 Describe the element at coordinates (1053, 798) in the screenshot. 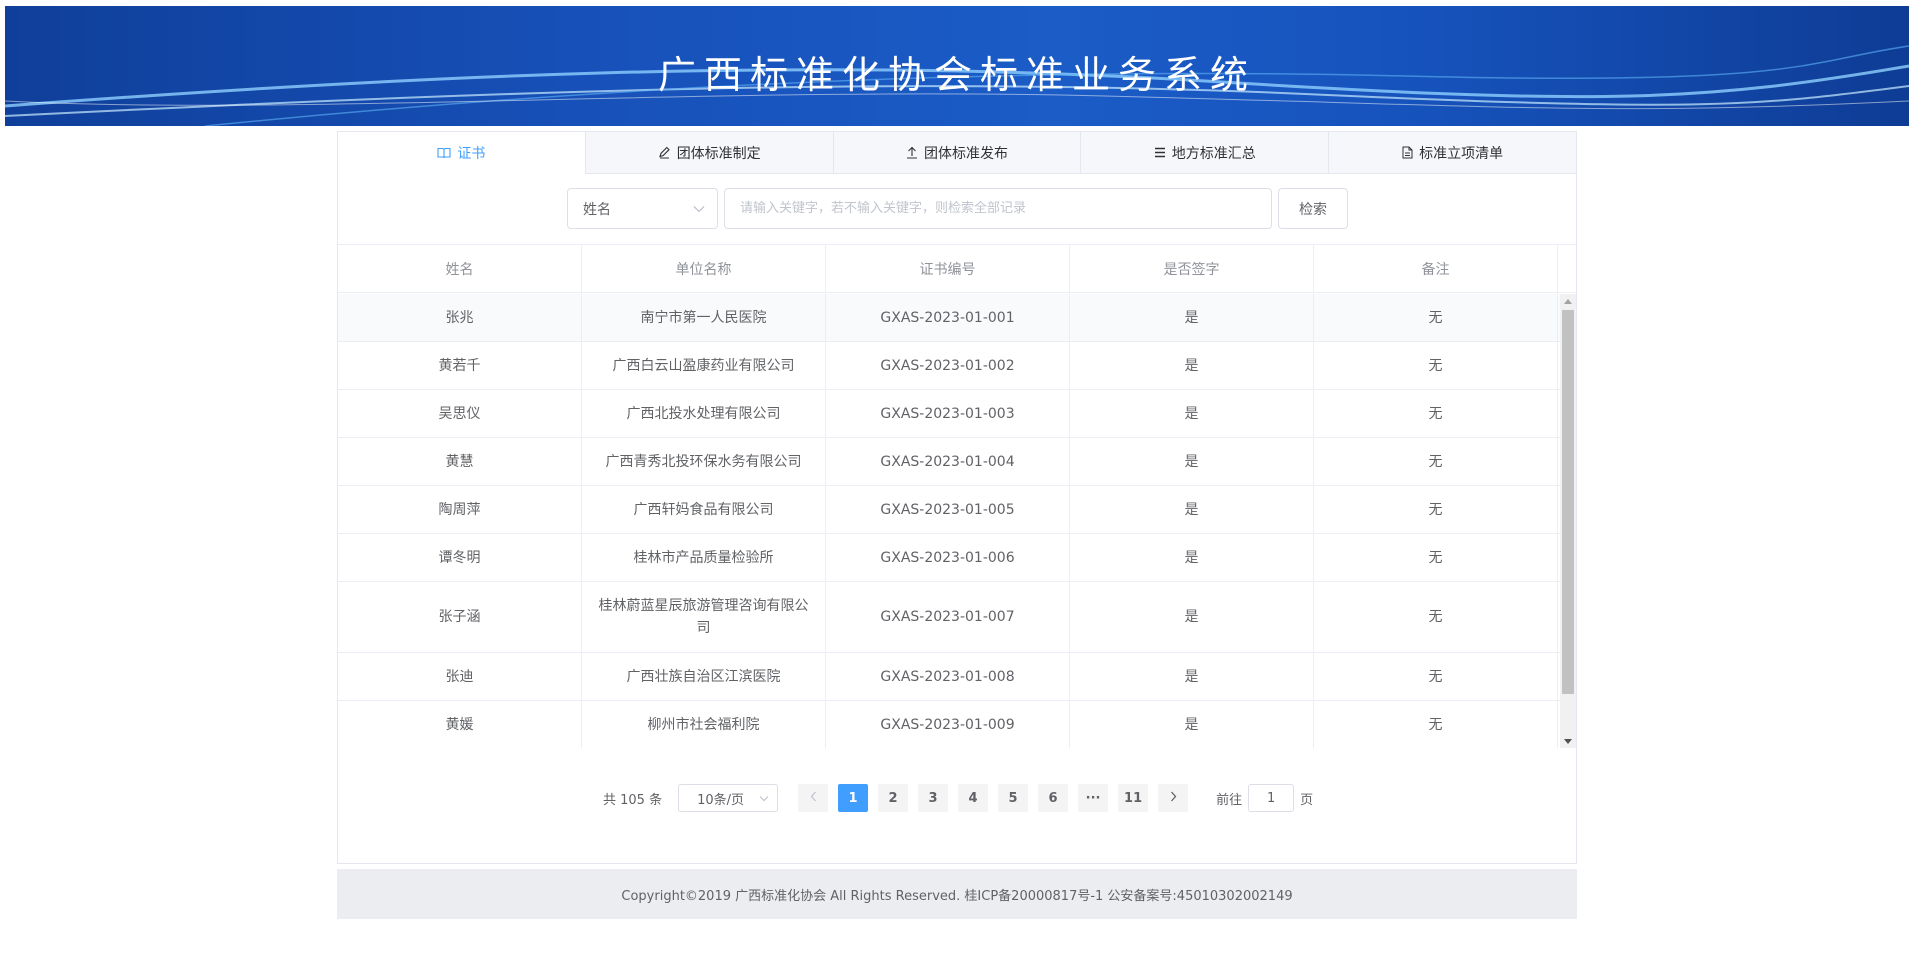

I see `page-button-6: 6` at that location.